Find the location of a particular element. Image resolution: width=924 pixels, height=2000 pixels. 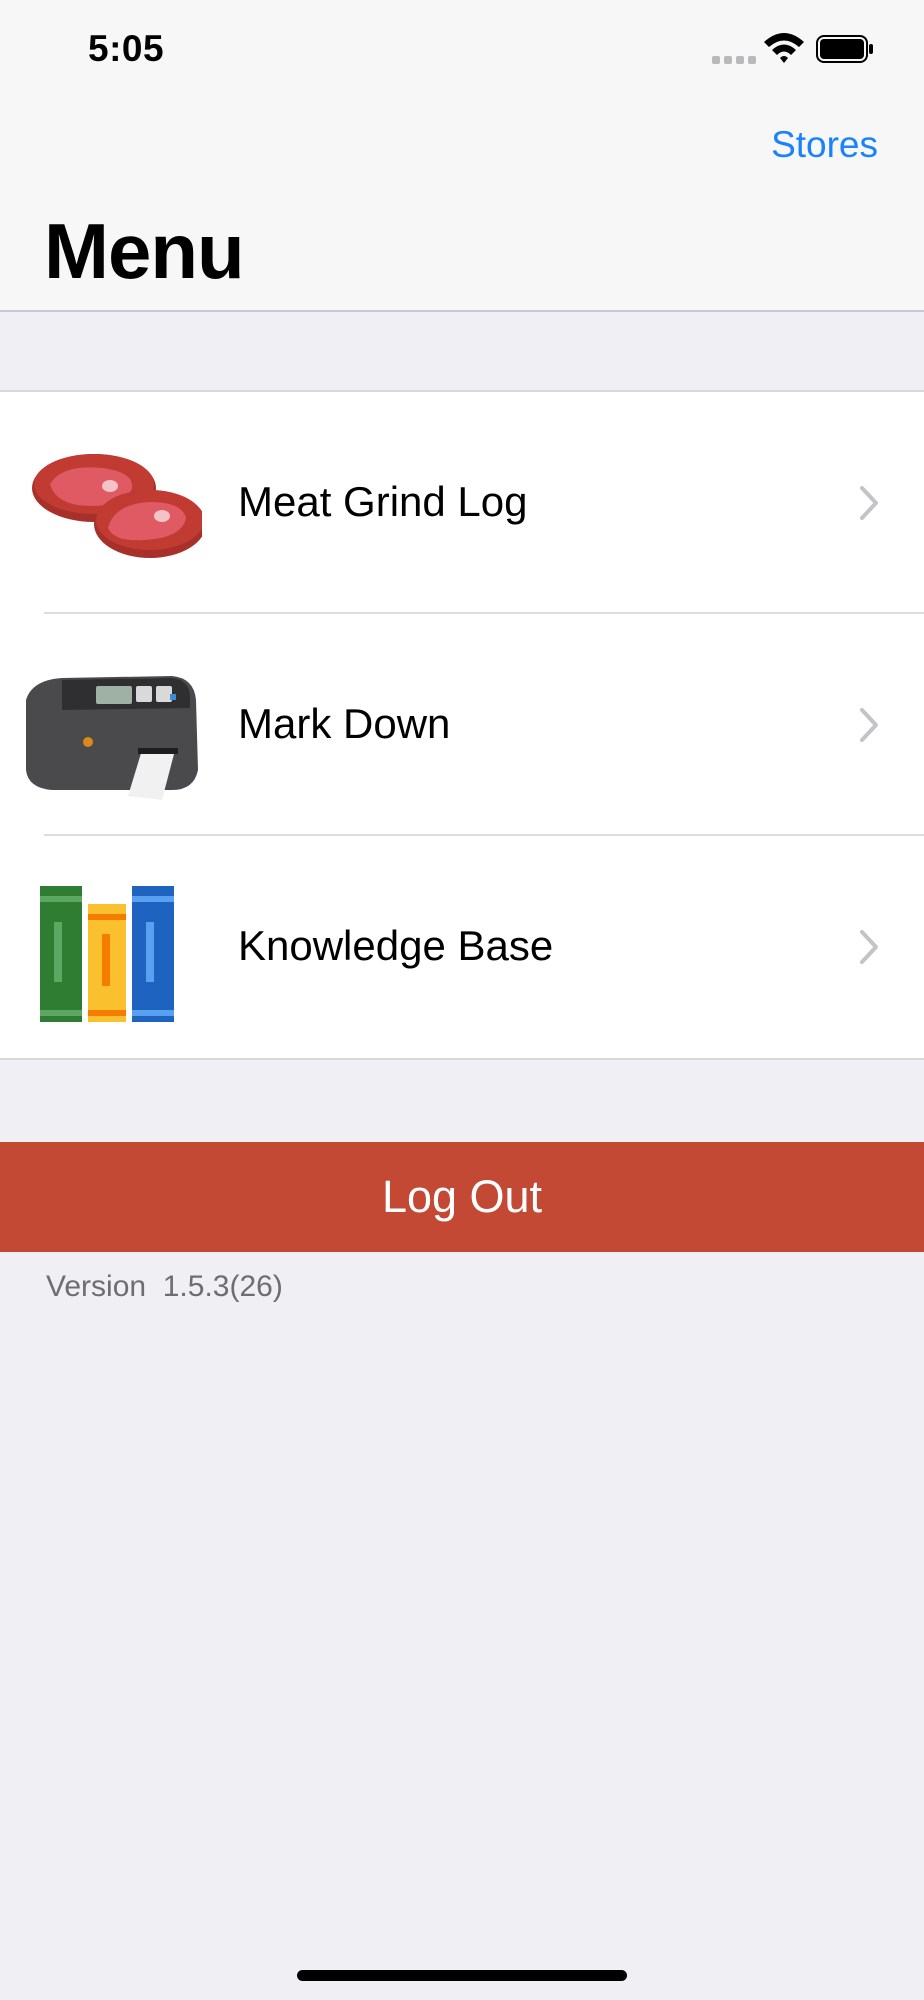

battery-icon is located at coordinates (844, 49).